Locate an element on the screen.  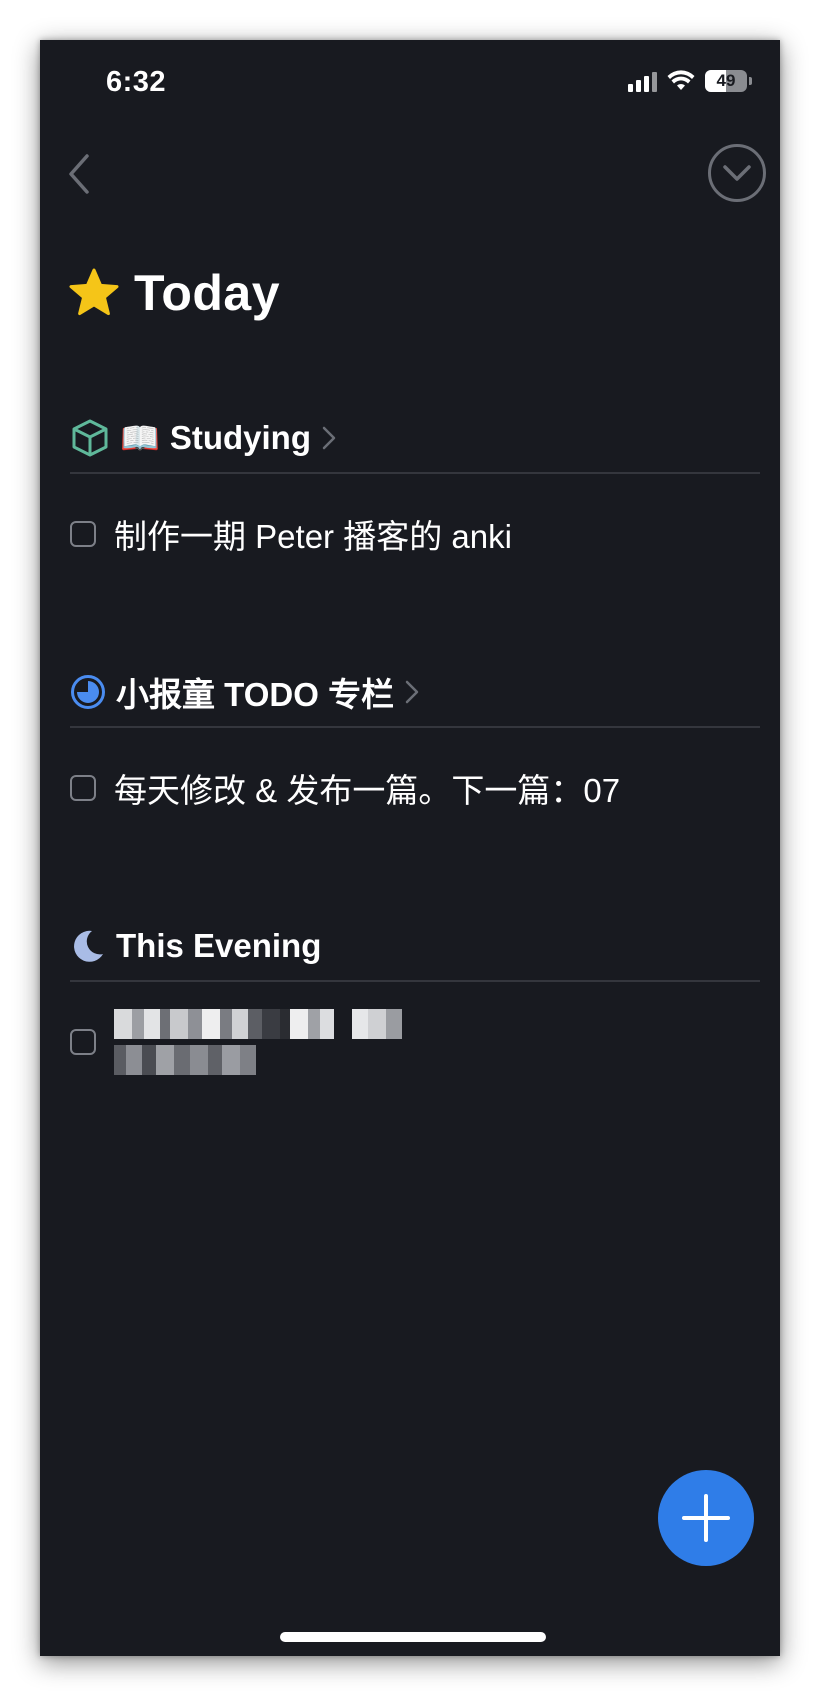
book-emoji: 📖 is located at coordinates (140, 438).